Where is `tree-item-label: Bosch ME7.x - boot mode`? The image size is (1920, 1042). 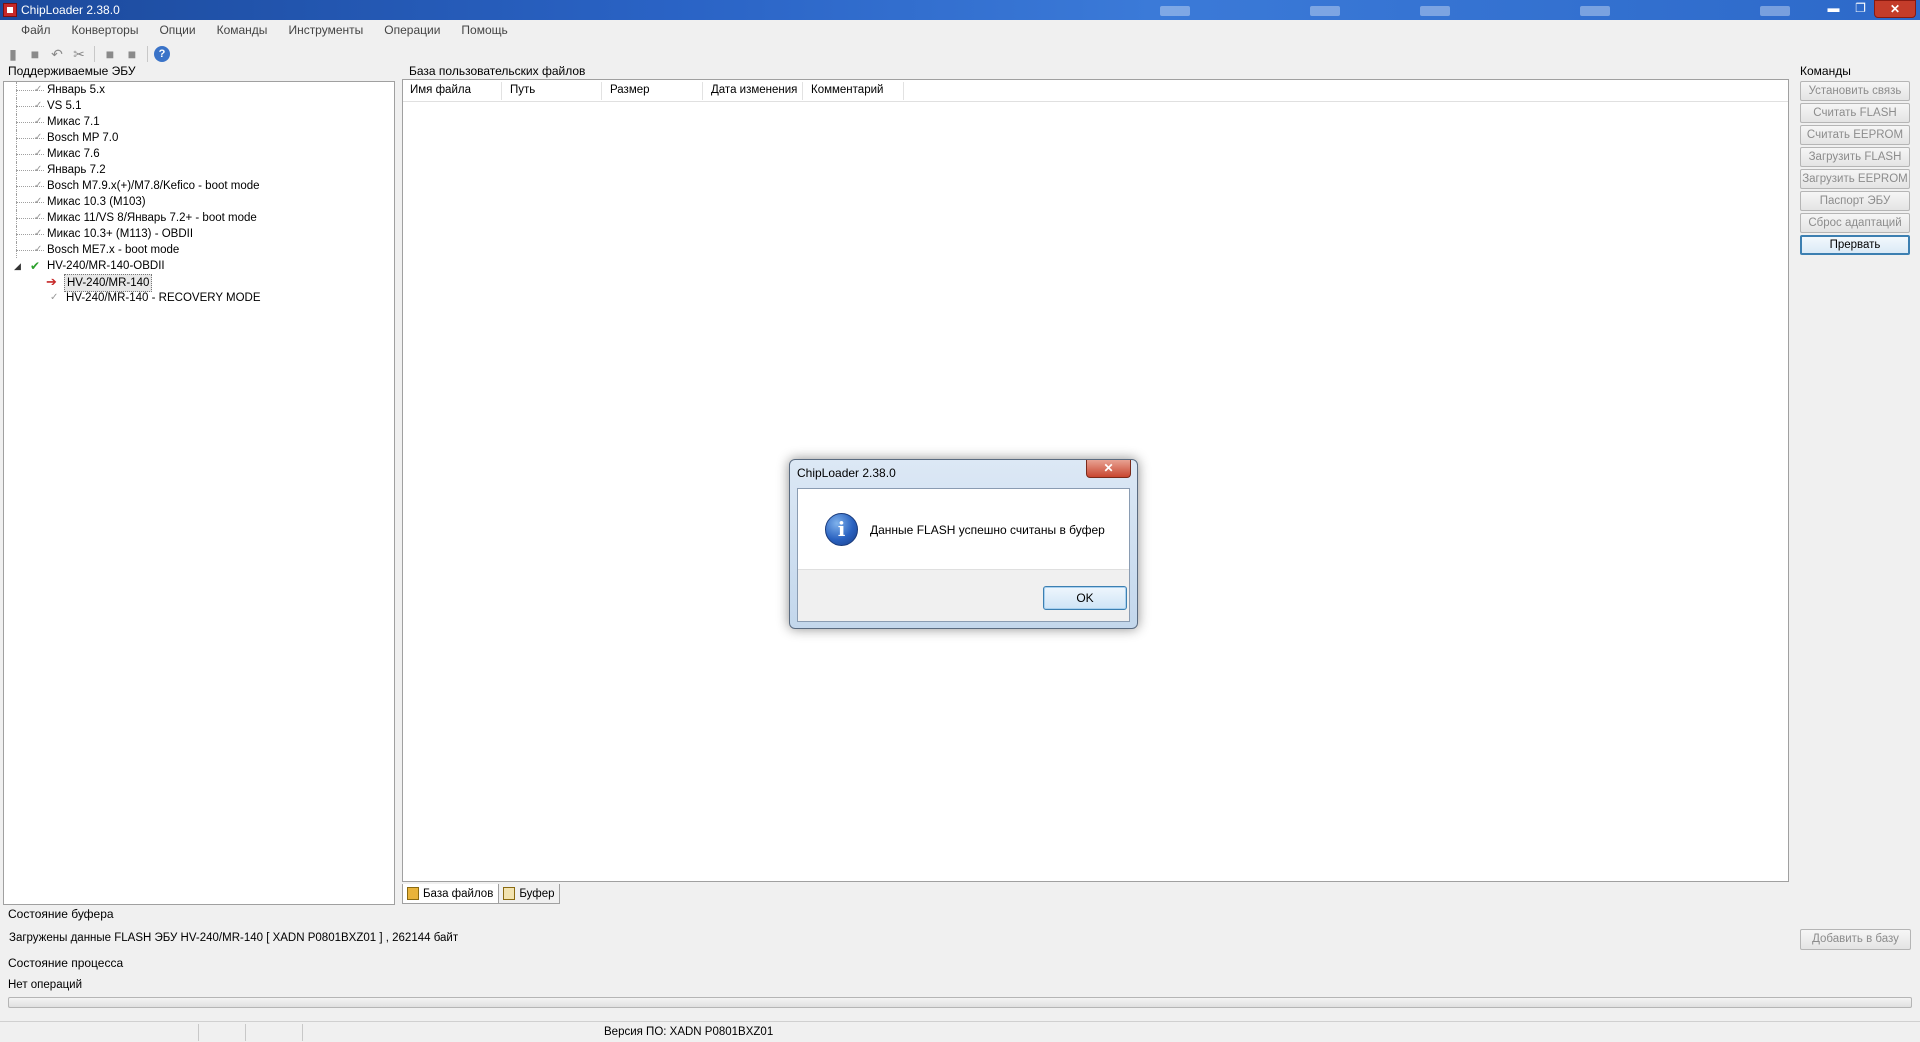
tree-item-label: Bosch ME7.x - boot mode is located at coordinates (113, 250).